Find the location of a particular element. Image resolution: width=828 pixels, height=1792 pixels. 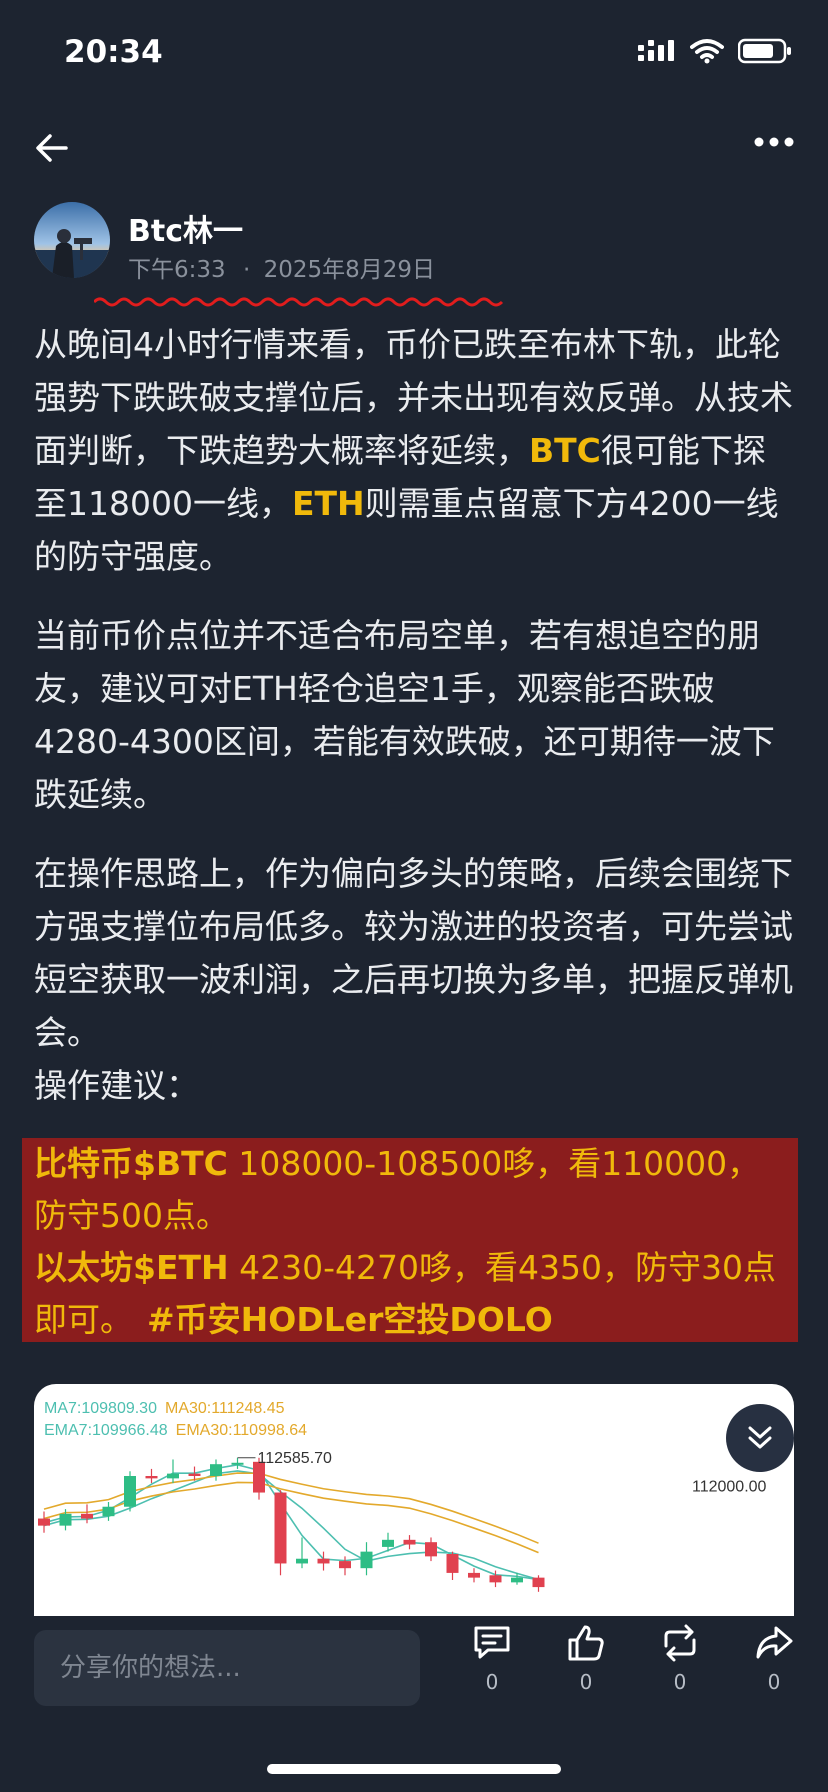

avatar is located at coordinates (72, 240).